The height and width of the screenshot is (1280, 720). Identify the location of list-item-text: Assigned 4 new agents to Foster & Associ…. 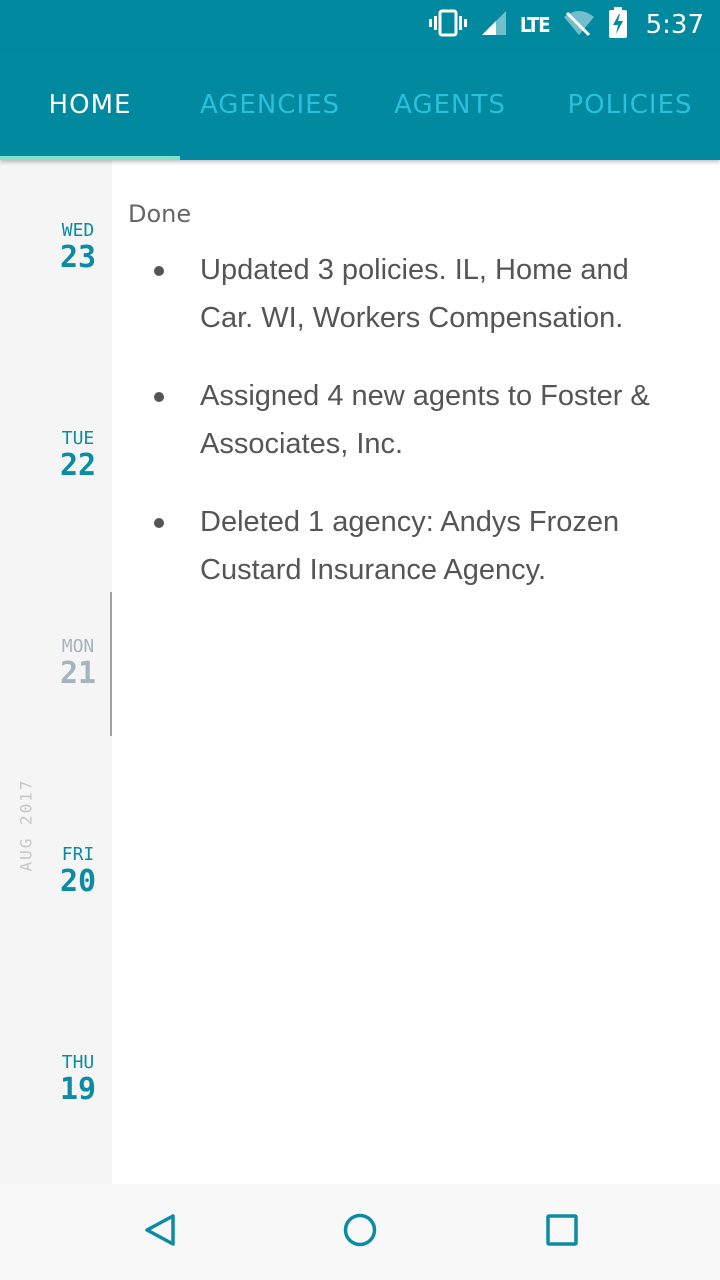
(425, 420).